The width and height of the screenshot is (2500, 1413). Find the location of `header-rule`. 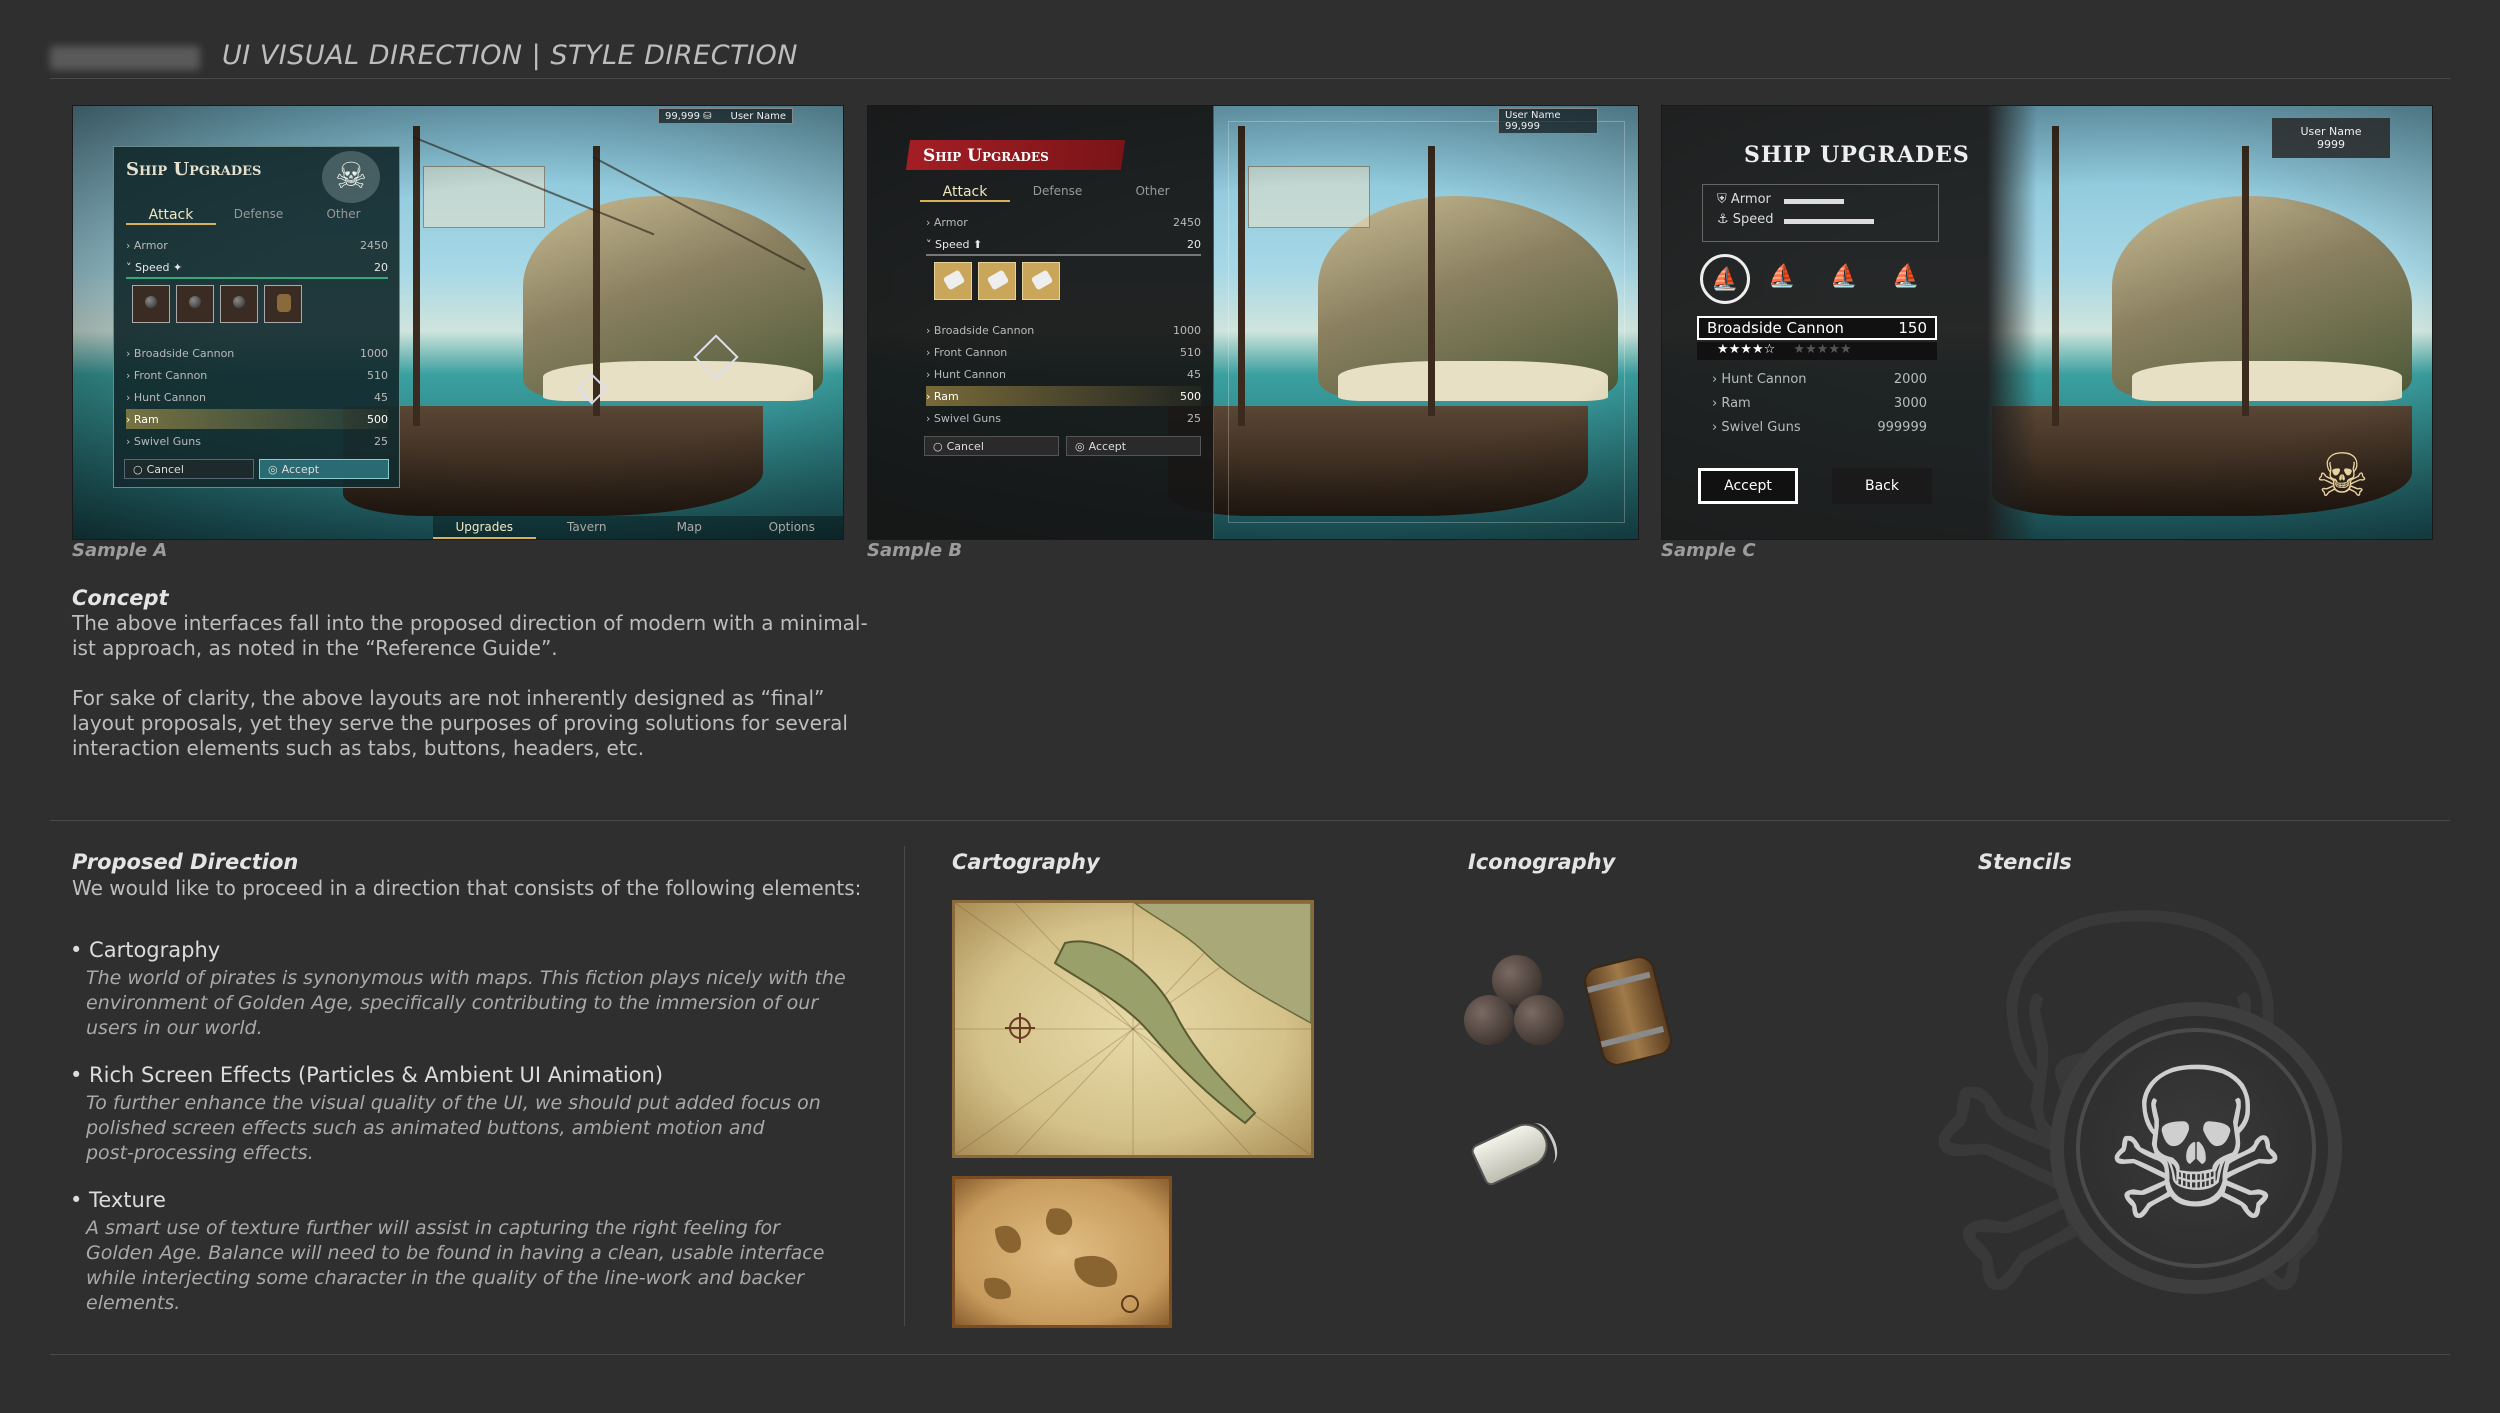

header-rule is located at coordinates (1250, 78).